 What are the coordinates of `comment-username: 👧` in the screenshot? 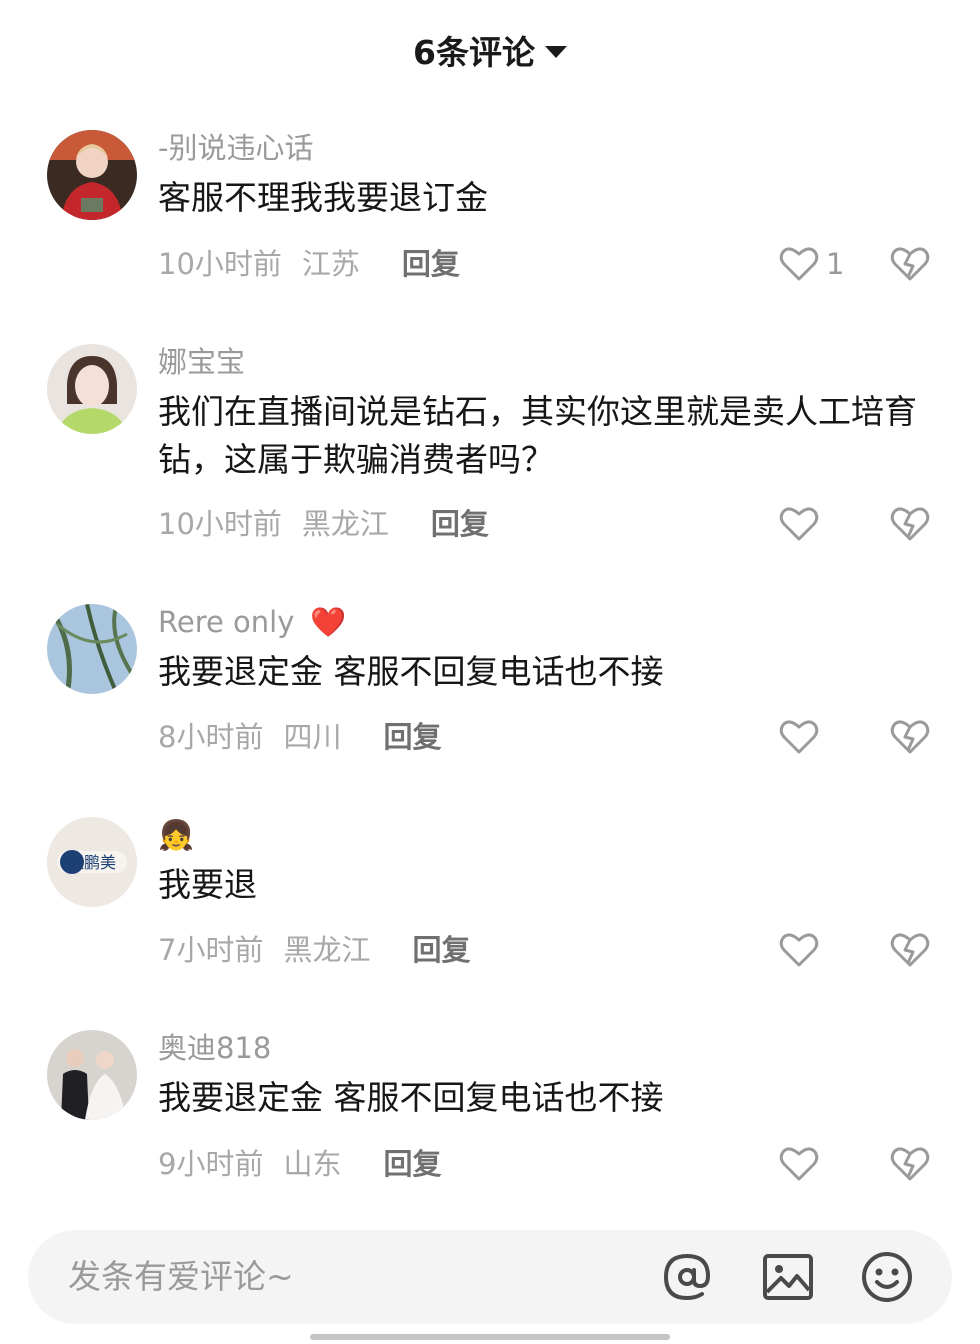 It's located at (176, 835).